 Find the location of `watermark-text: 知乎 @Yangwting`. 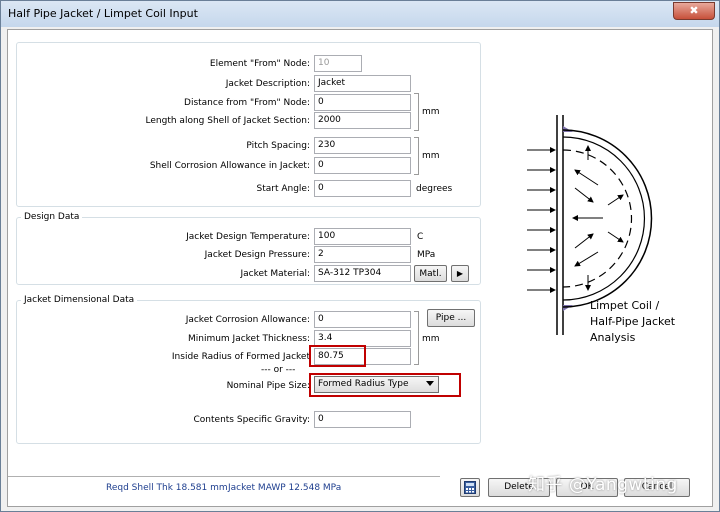

watermark-text: 知乎 @Yangwting is located at coordinates (603, 485).